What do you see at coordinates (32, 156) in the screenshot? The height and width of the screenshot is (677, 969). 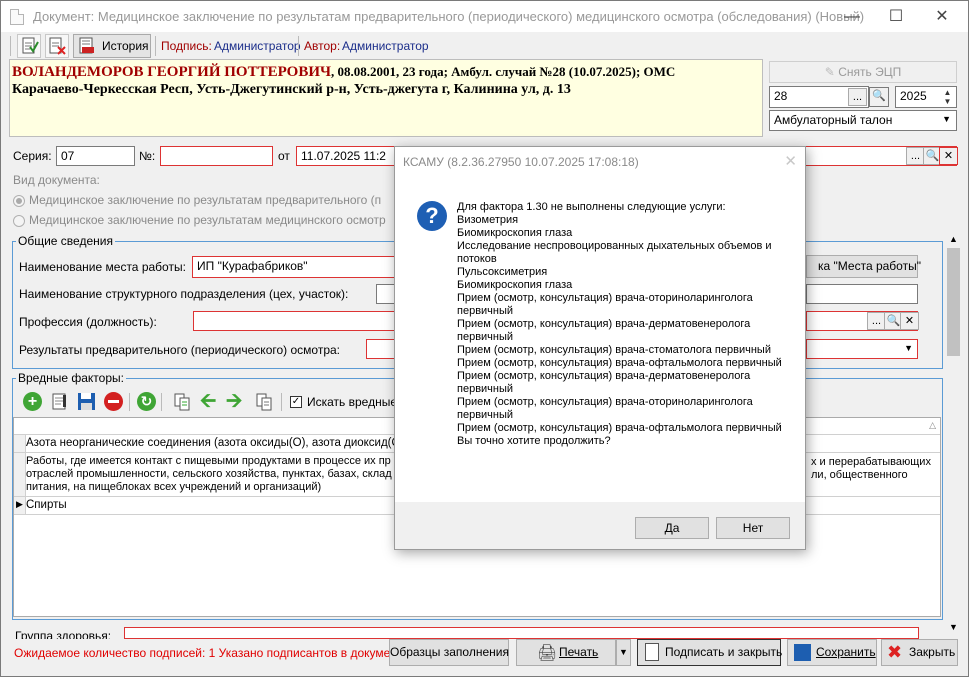 I see `series-label: Серия:` at bounding box center [32, 156].